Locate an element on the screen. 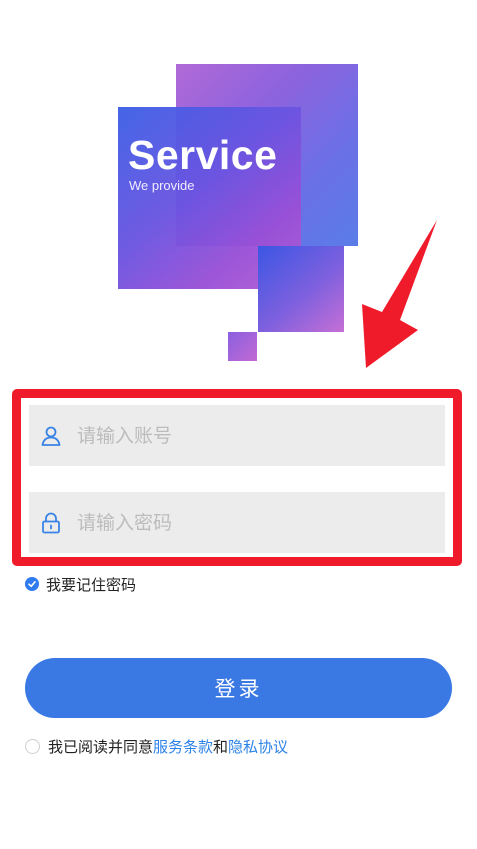  login-button: 登录 is located at coordinates (238, 688).